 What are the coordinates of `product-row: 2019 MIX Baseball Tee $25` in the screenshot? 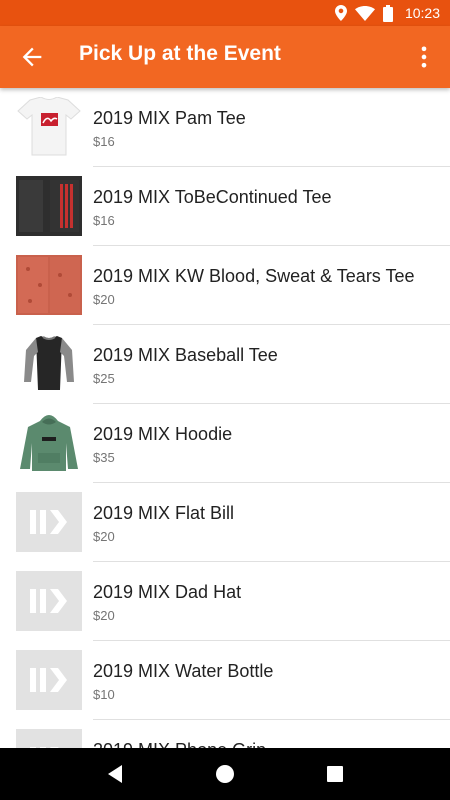 It's located at (225, 364).